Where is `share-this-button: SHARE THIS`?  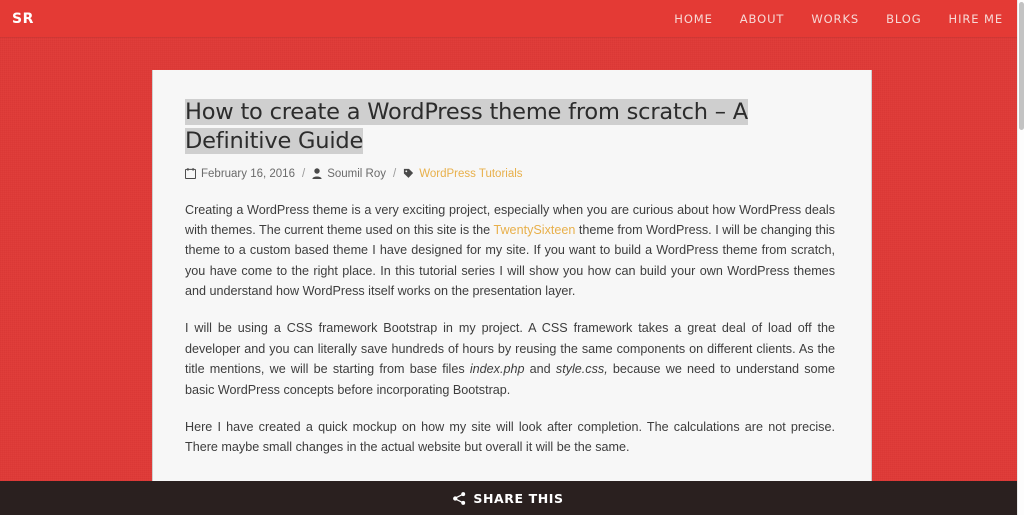 share-this-button: SHARE THIS is located at coordinates (508, 498).